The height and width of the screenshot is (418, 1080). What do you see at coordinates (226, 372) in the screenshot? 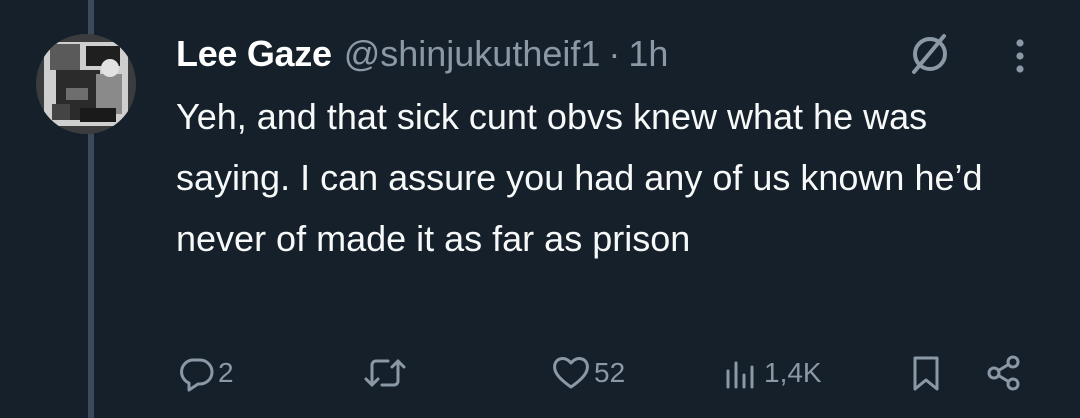
I see `reply-count: 2` at bounding box center [226, 372].